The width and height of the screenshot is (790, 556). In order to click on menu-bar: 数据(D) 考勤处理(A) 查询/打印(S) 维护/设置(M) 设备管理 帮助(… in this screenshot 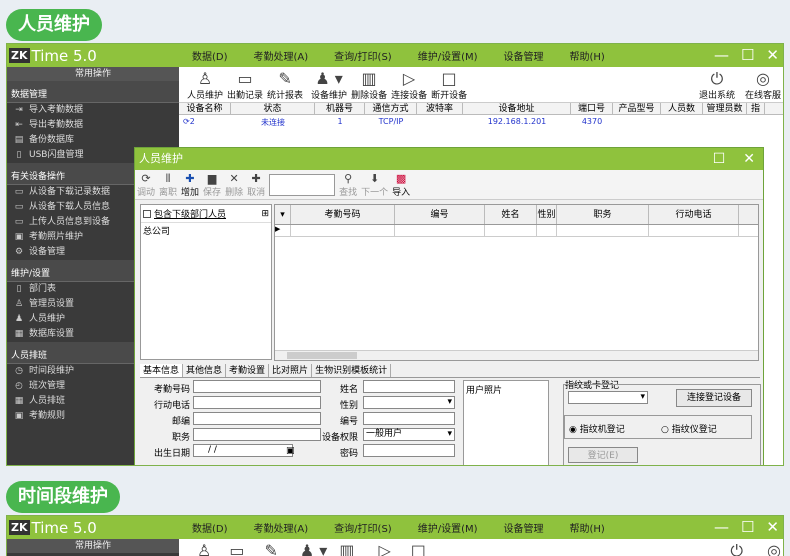, I will do `click(398, 527)`.